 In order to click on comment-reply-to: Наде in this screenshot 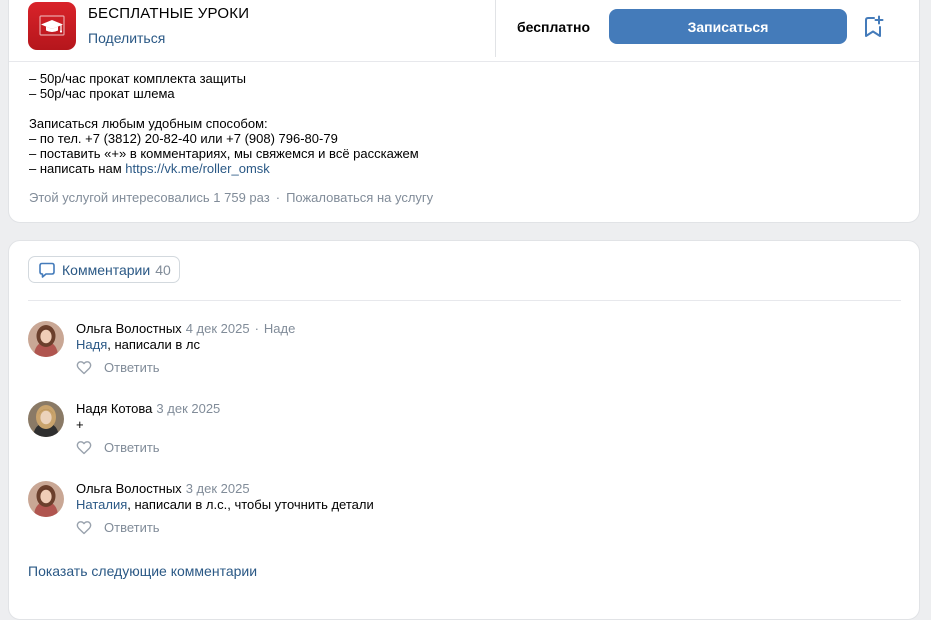, I will do `click(279, 328)`.